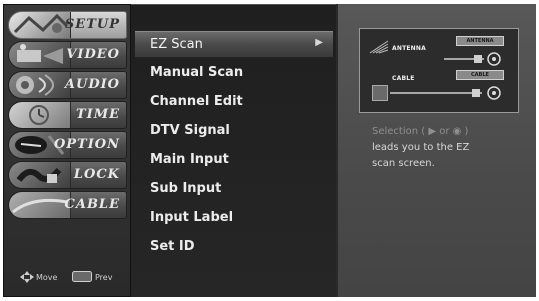  I want to click on help-line: Selection ( ▶ or ◉ ), so click(420, 131).